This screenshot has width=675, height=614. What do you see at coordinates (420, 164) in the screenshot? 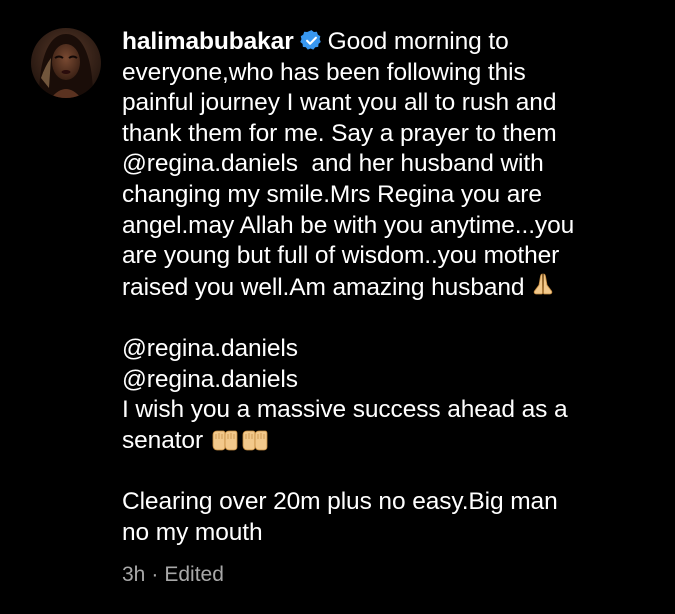
I see `comment-text: and her husband with` at bounding box center [420, 164].